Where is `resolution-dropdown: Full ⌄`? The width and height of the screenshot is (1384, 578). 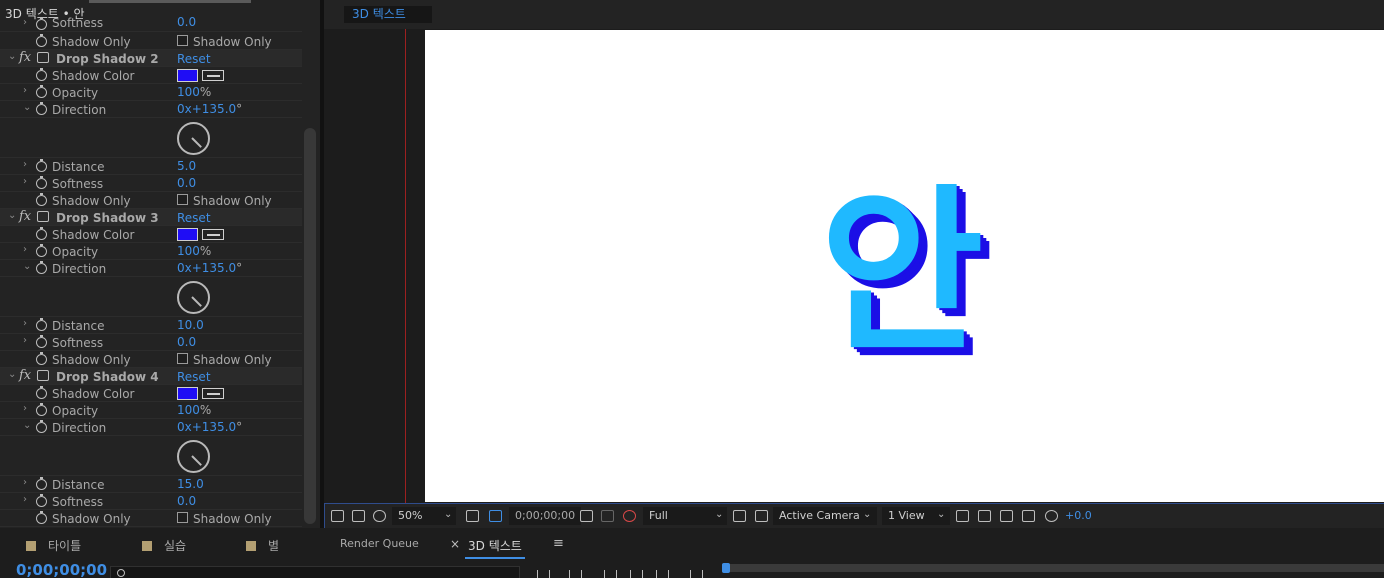 resolution-dropdown: Full ⌄ is located at coordinates (685, 516).